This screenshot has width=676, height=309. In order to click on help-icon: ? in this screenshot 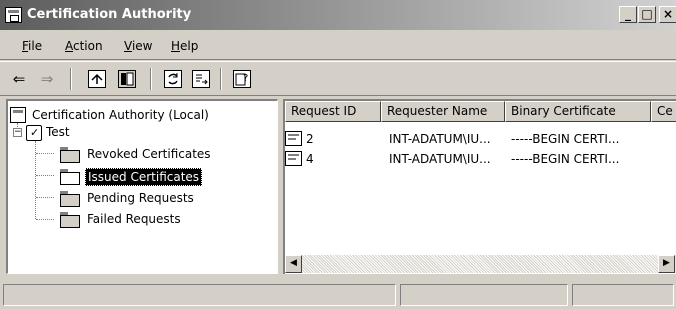, I will do `click(242, 79)`.